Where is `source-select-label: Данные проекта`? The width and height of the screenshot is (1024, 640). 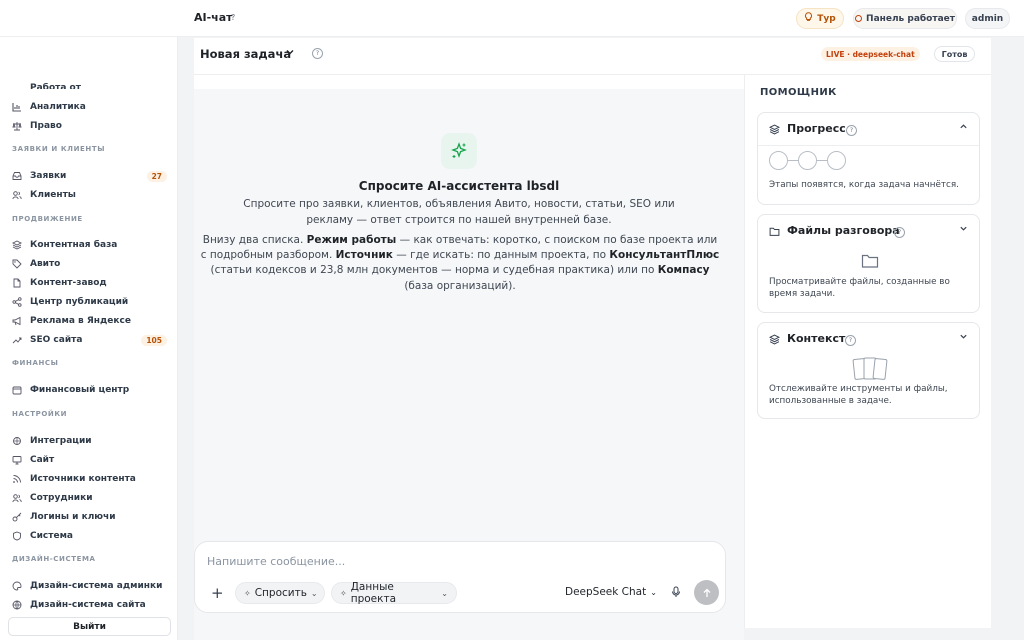 source-select-label: Данные проекта is located at coordinates (373, 593).